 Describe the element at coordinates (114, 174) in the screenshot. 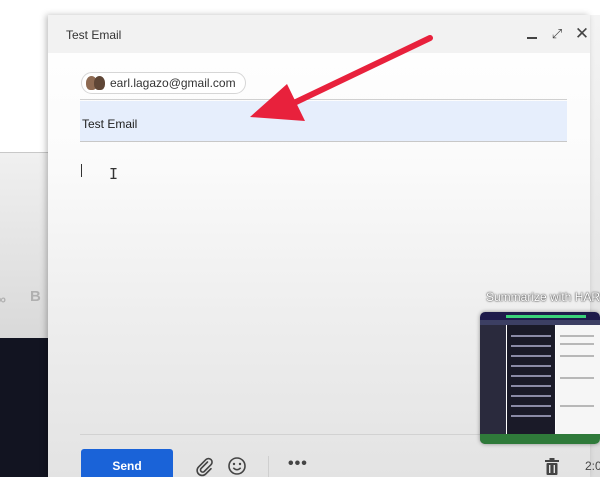

I see `ibeam-cursor-icon: I` at that location.